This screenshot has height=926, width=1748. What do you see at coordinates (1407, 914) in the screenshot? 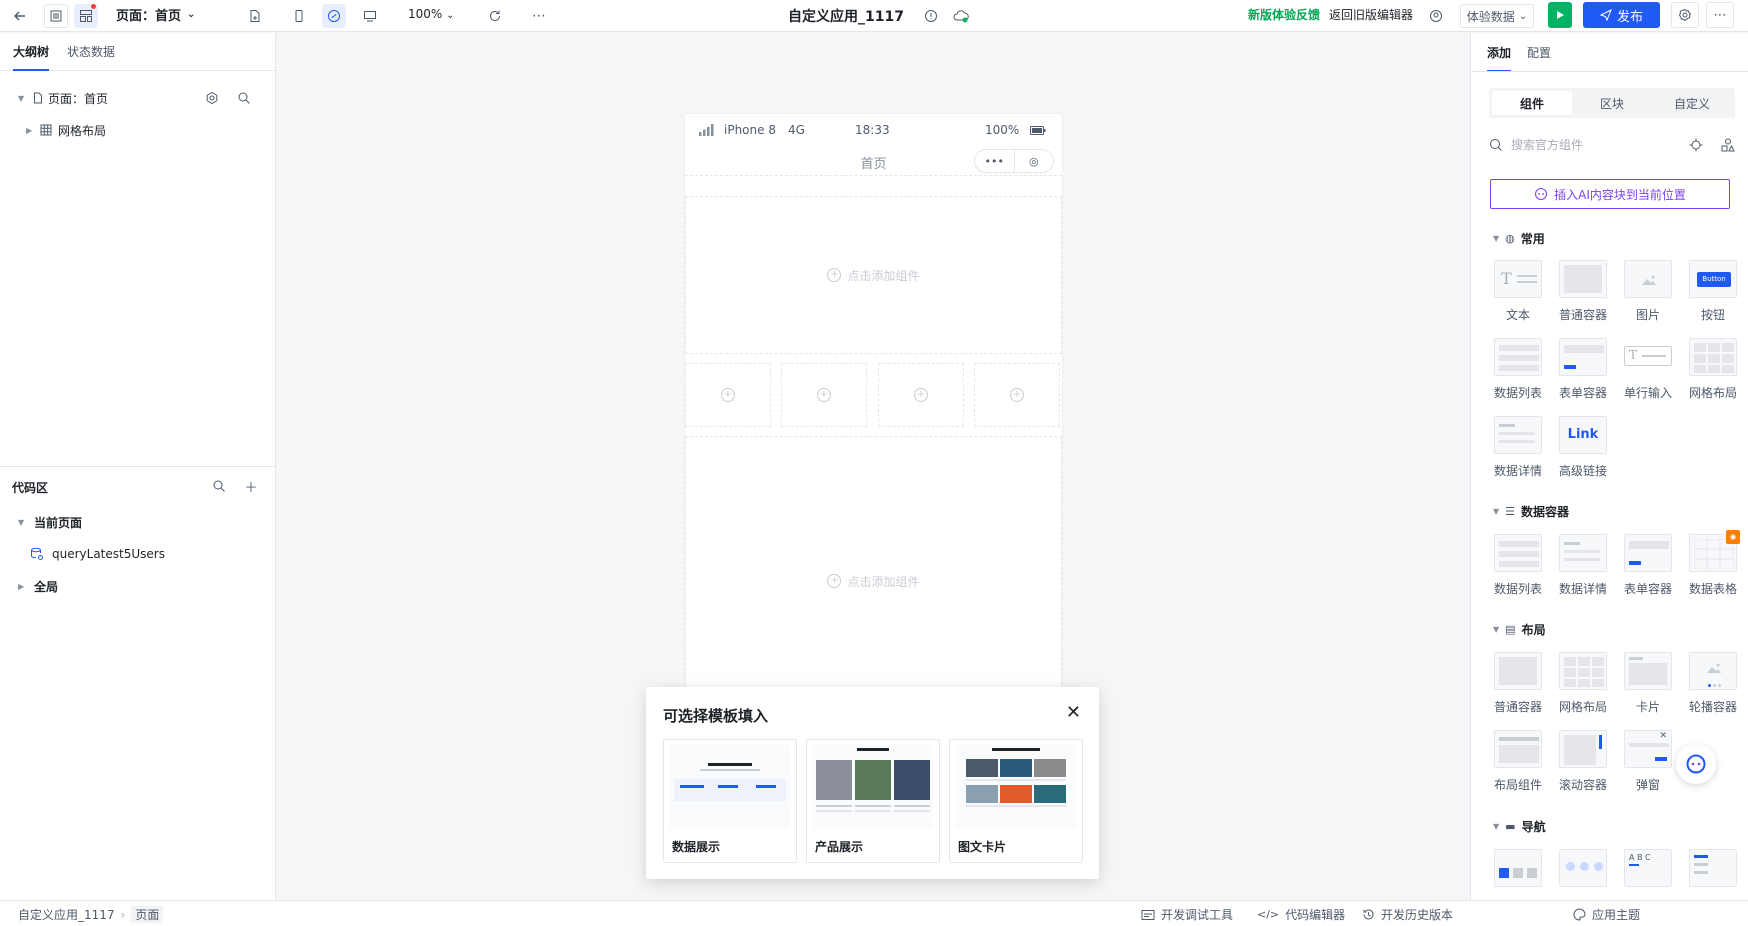
I see `history-version-button: 开发历史版本` at bounding box center [1407, 914].